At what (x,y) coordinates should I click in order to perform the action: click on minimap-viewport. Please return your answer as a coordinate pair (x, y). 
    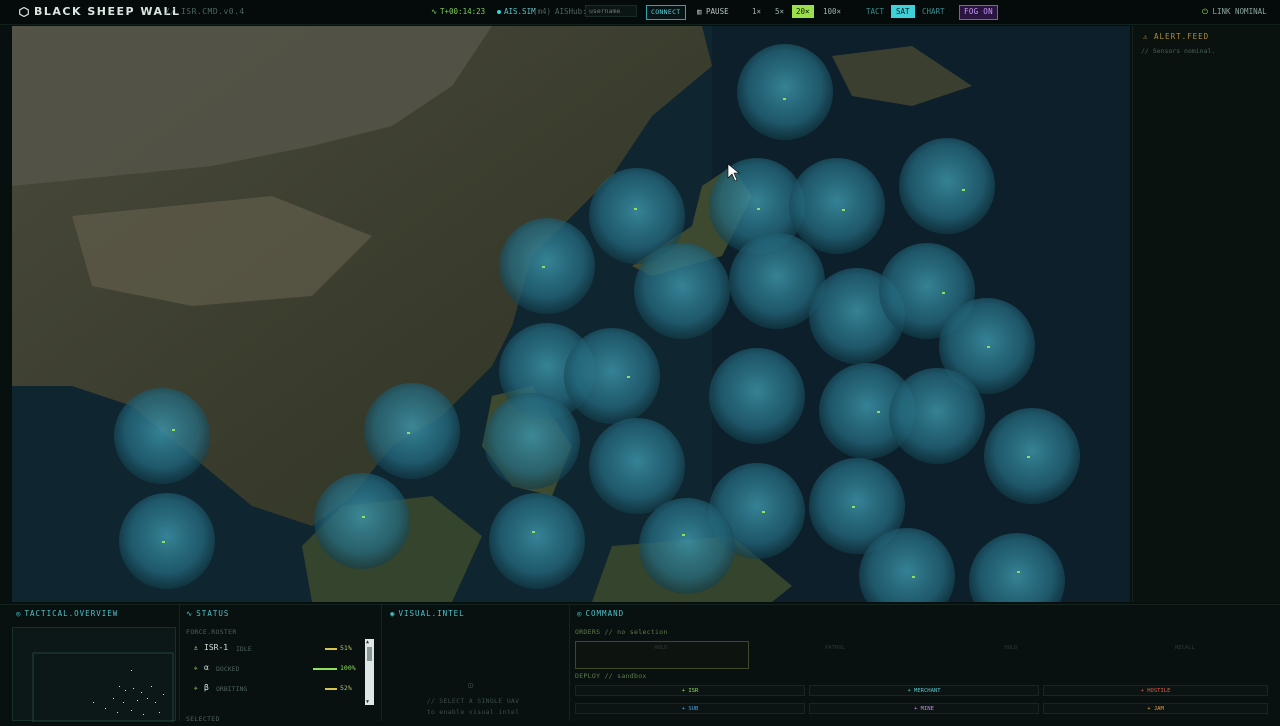
    Looking at the image, I should click on (103, 687).